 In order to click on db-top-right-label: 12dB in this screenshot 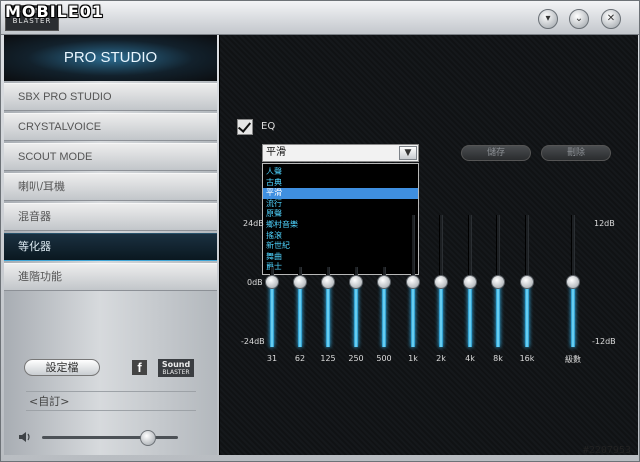, I will do `click(604, 223)`.